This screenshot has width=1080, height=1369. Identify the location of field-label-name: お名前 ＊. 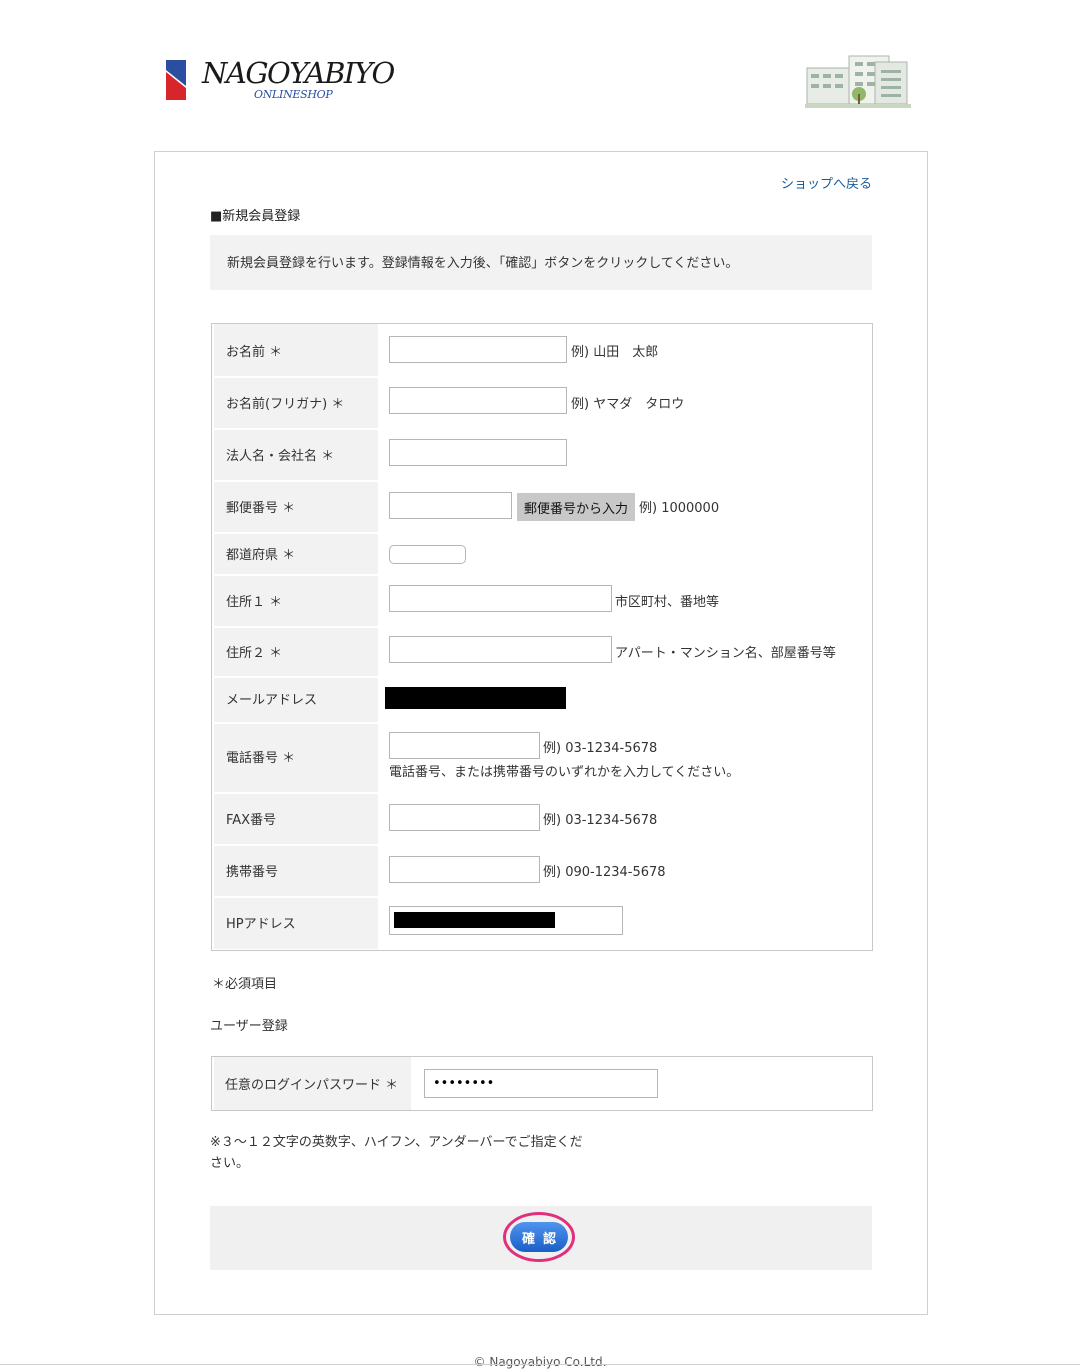
(254, 352).